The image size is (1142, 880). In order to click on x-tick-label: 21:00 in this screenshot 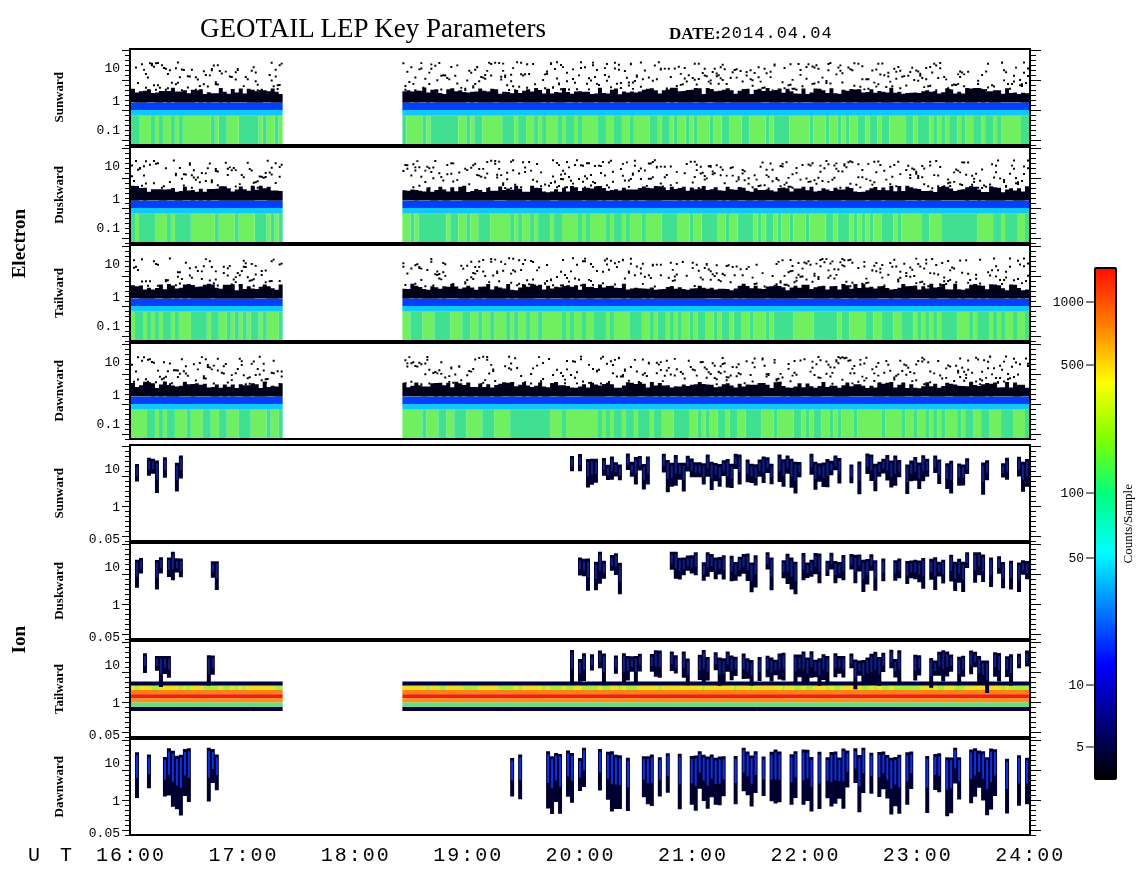, I will do `click(693, 856)`.